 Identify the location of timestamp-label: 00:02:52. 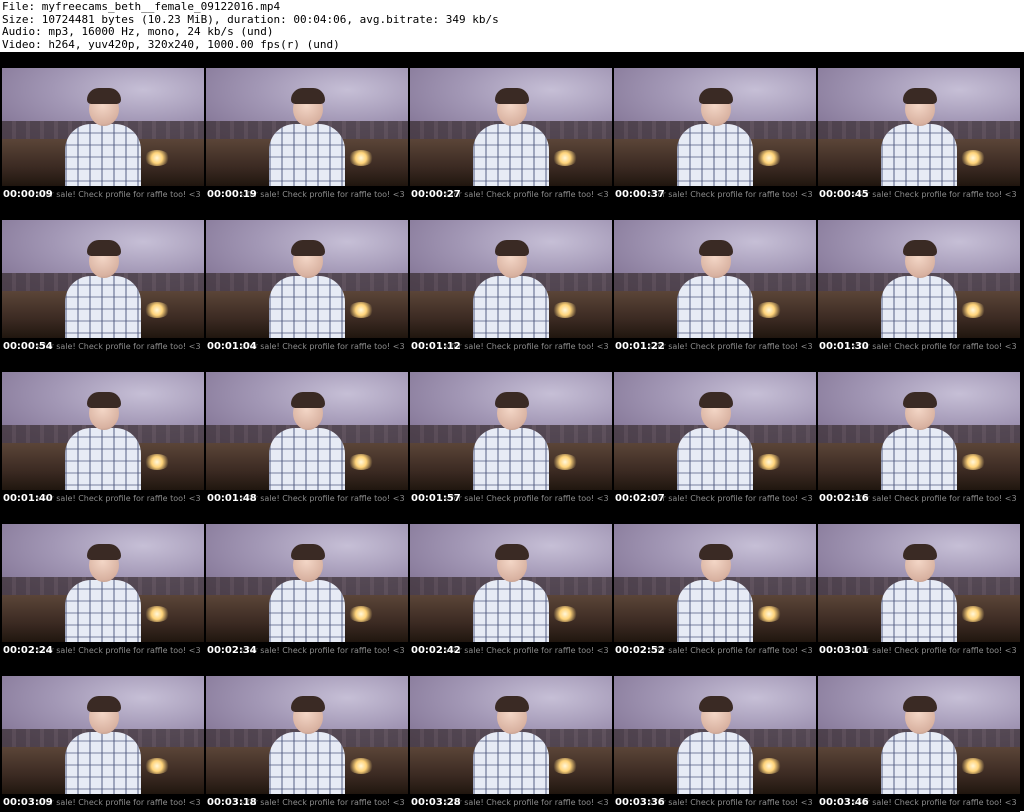
(640, 650).